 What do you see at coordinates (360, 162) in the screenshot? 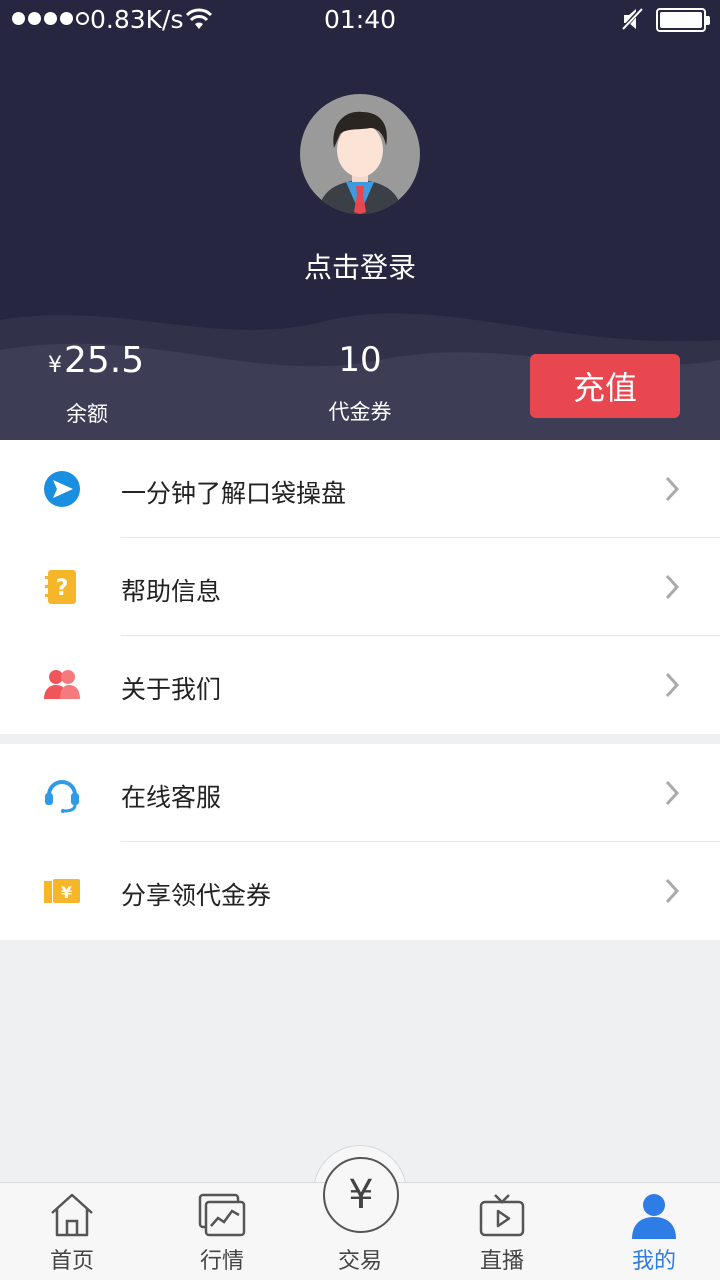
I see `avatar-person-icon` at bounding box center [360, 162].